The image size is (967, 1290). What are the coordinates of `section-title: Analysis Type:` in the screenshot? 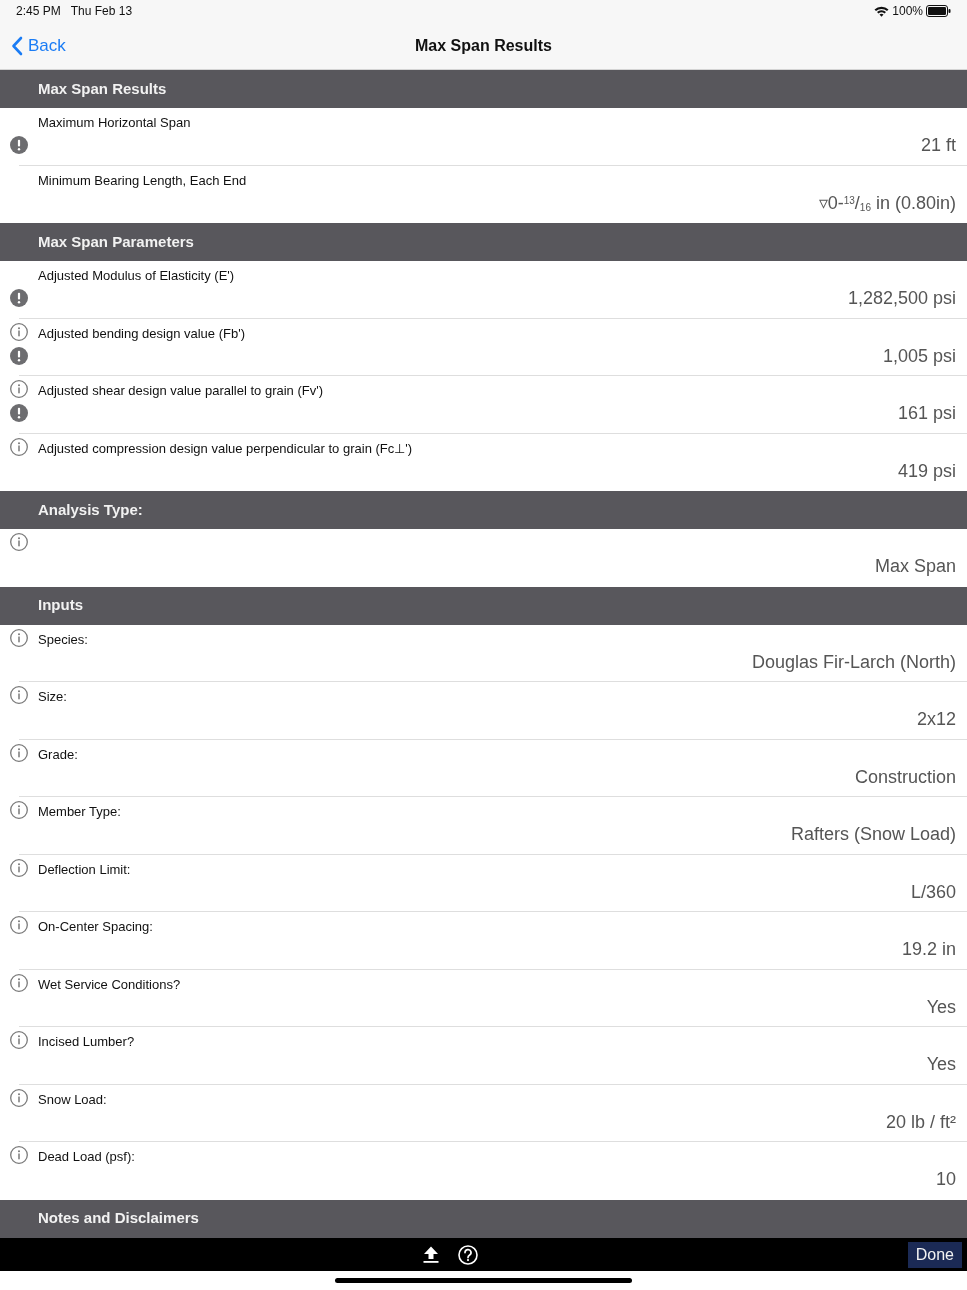 It's located at (90, 509).